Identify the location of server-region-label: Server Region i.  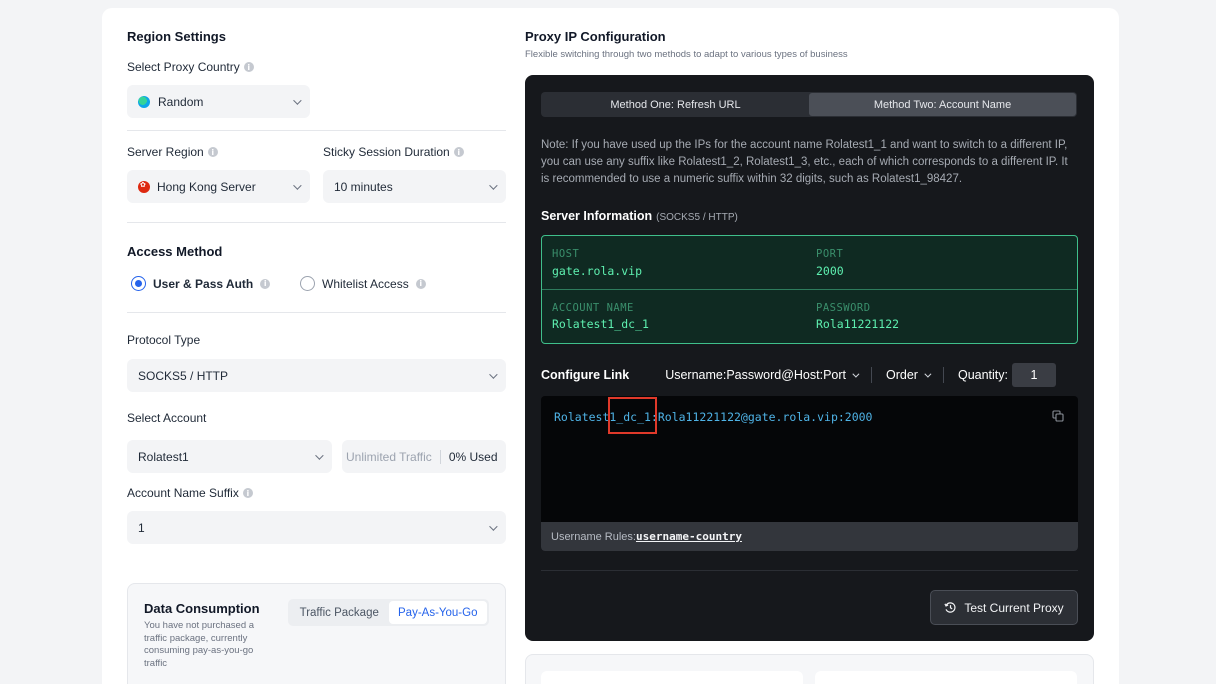
(172, 152).